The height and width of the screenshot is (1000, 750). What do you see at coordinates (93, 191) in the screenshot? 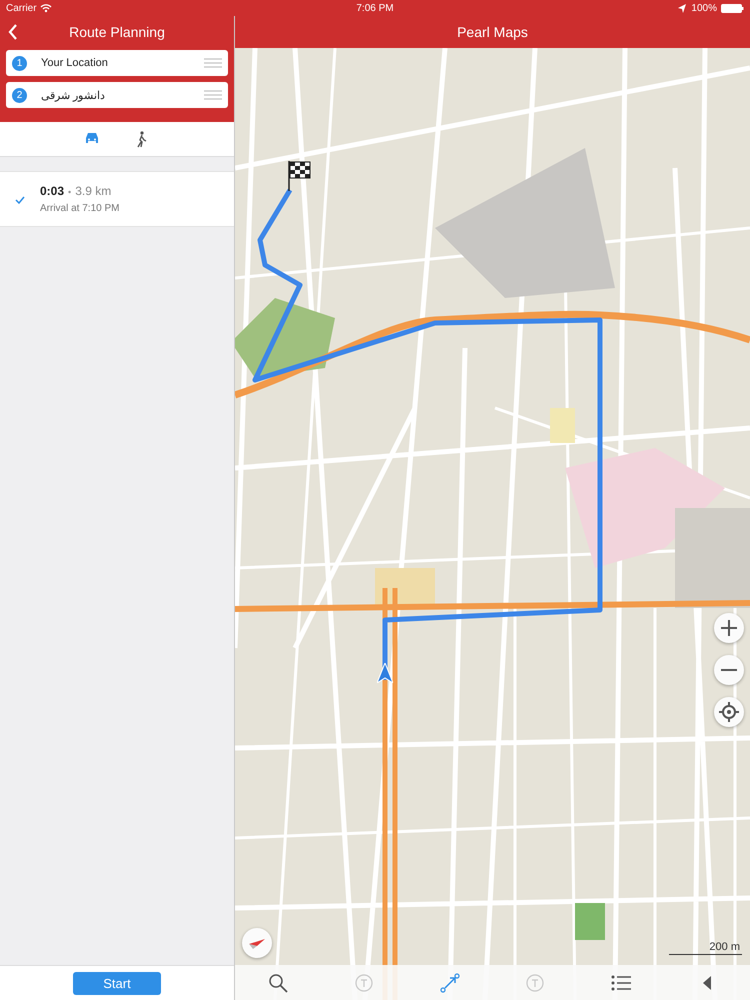
I see `route-distance: 3.9 km` at bounding box center [93, 191].